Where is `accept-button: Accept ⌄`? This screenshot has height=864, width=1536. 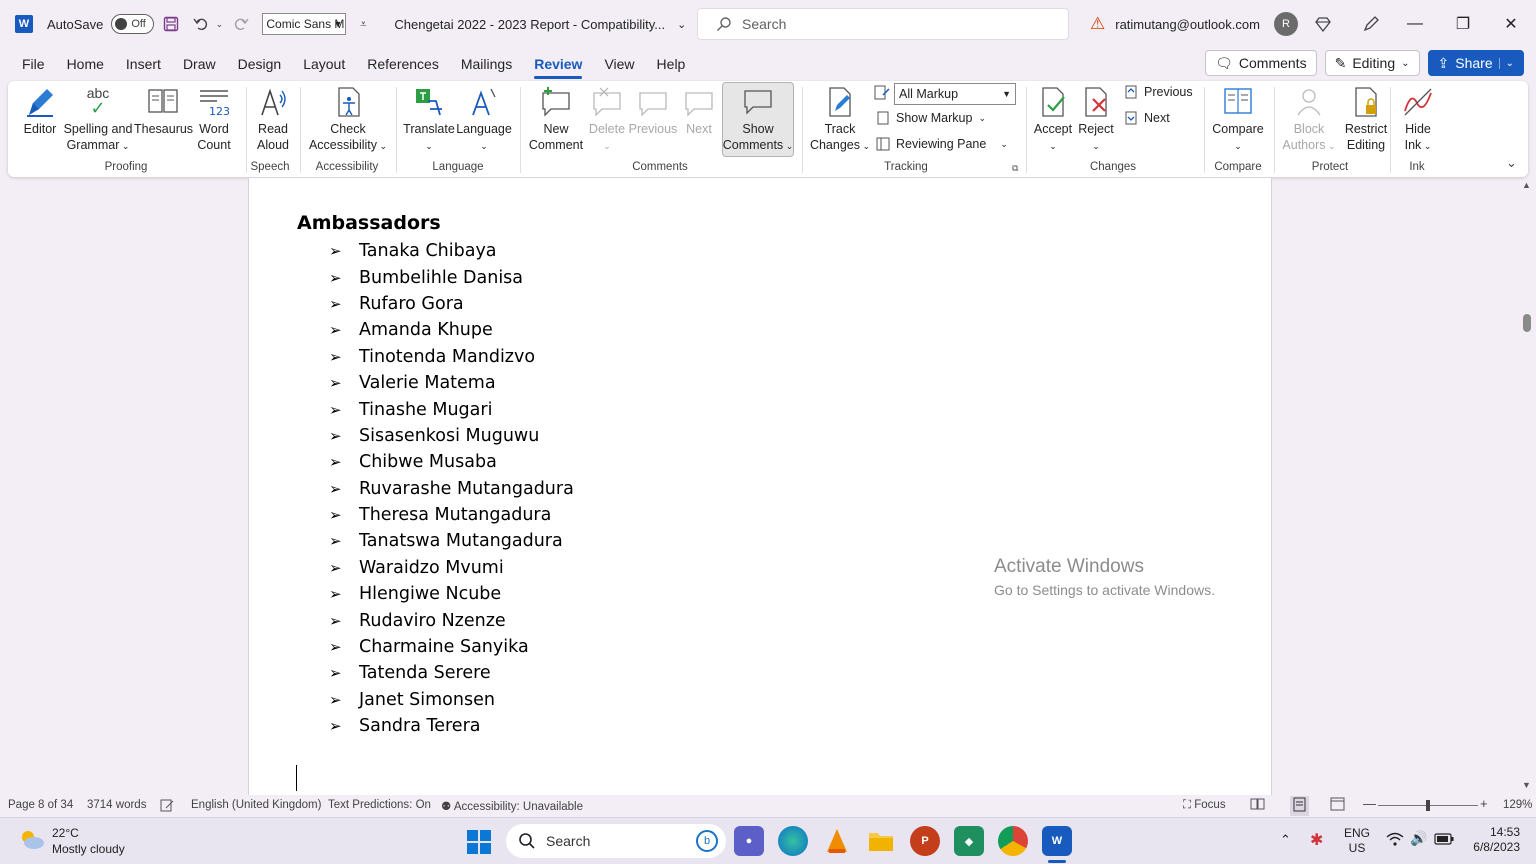
accept-button: Accept ⌄ is located at coordinates (1053, 119).